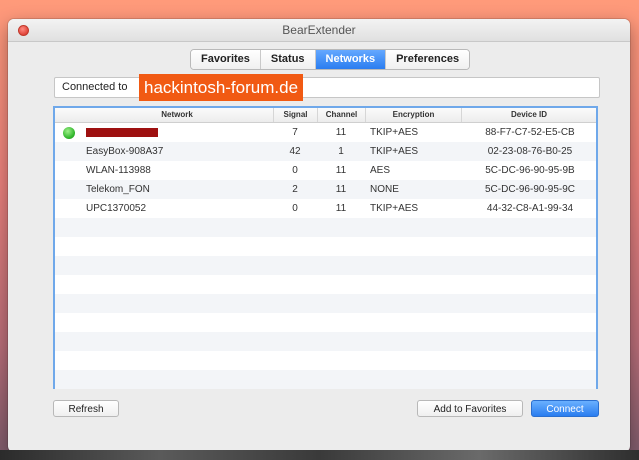  Describe the element at coordinates (530, 170) in the screenshot. I see `cell-device-id: 5C-DC-96-90-95-9B` at that location.